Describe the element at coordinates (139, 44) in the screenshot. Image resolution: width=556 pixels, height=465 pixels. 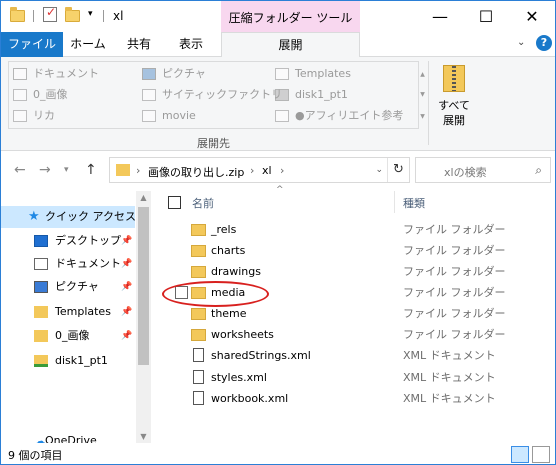
I see `tab-share: 共有` at that location.